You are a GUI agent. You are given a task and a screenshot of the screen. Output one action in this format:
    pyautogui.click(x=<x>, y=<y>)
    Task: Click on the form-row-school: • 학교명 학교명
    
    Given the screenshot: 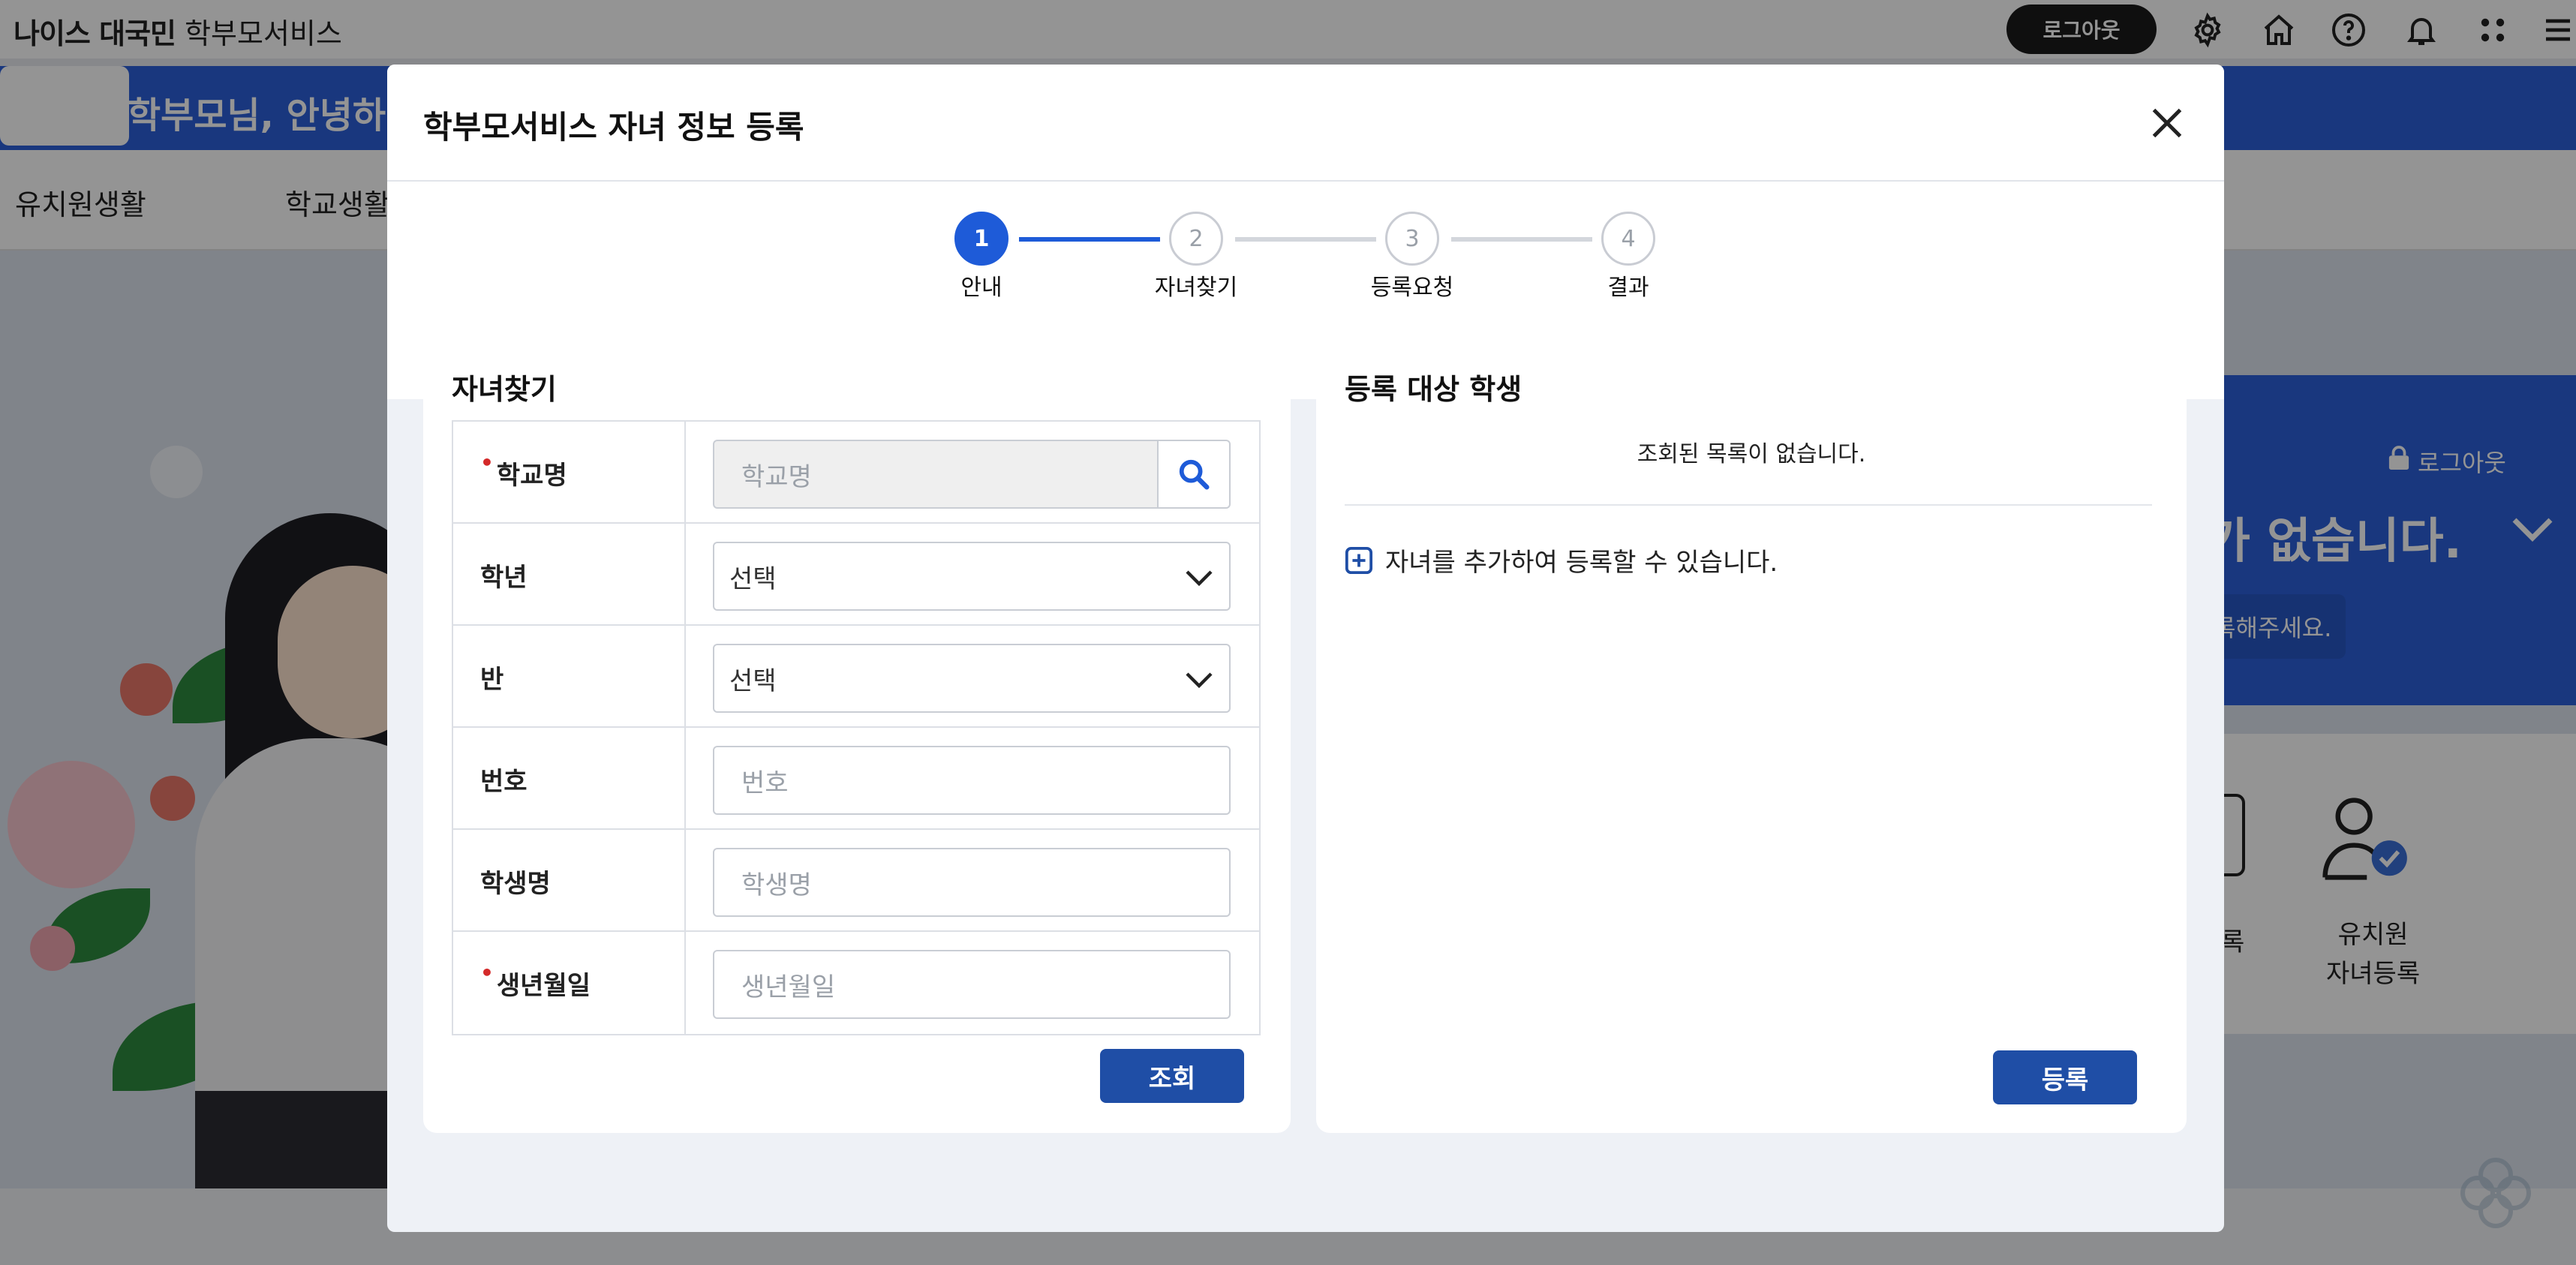 What is the action you would take?
    pyautogui.click(x=856, y=473)
    